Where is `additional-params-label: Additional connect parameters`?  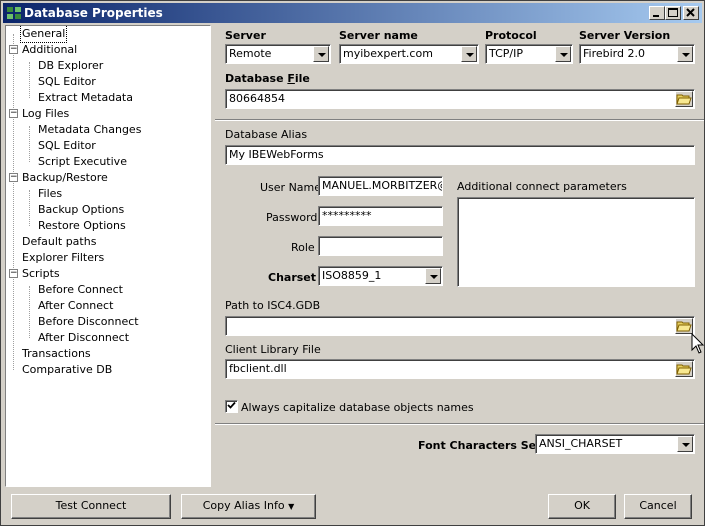 additional-params-label: Additional connect parameters is located at coordinates (542, 186).